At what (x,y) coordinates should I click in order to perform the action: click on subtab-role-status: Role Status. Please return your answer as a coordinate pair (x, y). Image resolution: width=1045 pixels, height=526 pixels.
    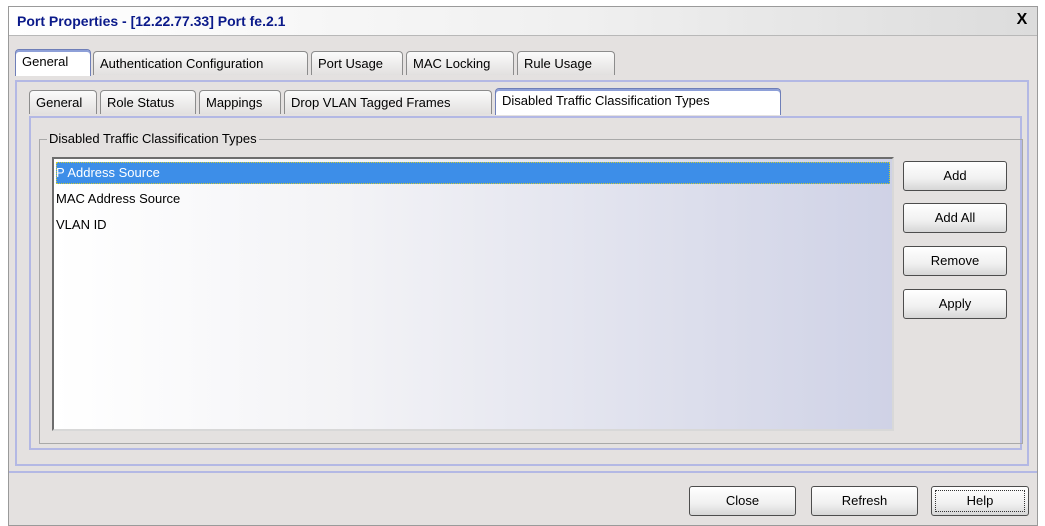
    Looking at the image, I should click on (148, 102).